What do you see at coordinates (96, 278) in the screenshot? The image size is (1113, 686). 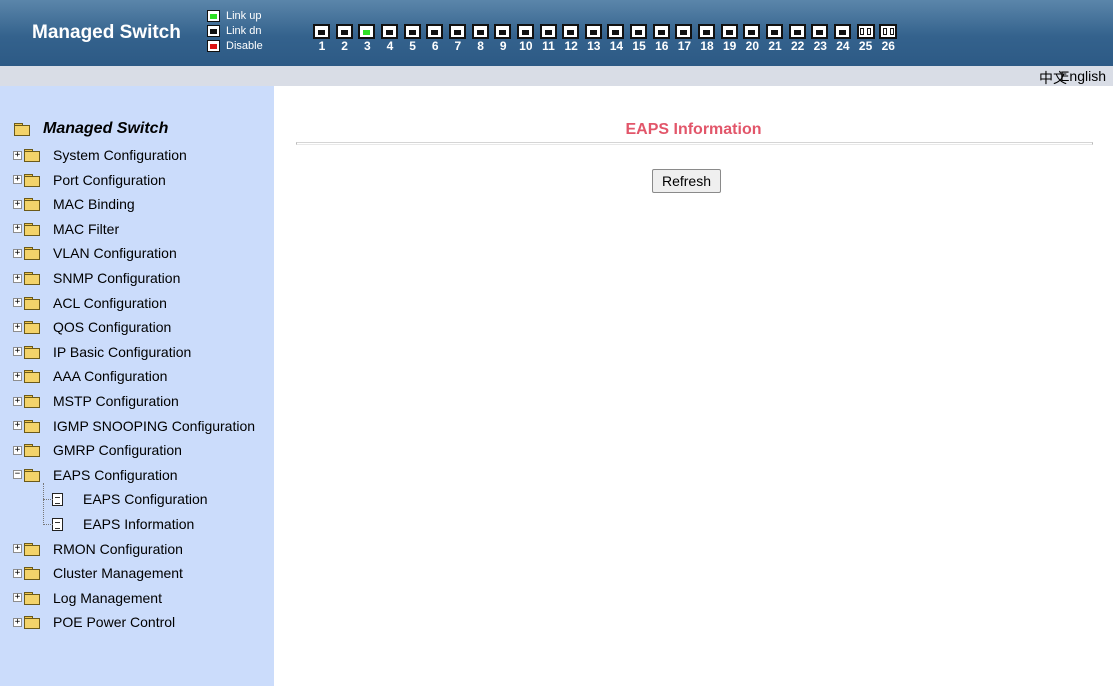 I see `sidebar-item-snmp-configuration: + SNMP Configuration` at bounding box center [96, 278].